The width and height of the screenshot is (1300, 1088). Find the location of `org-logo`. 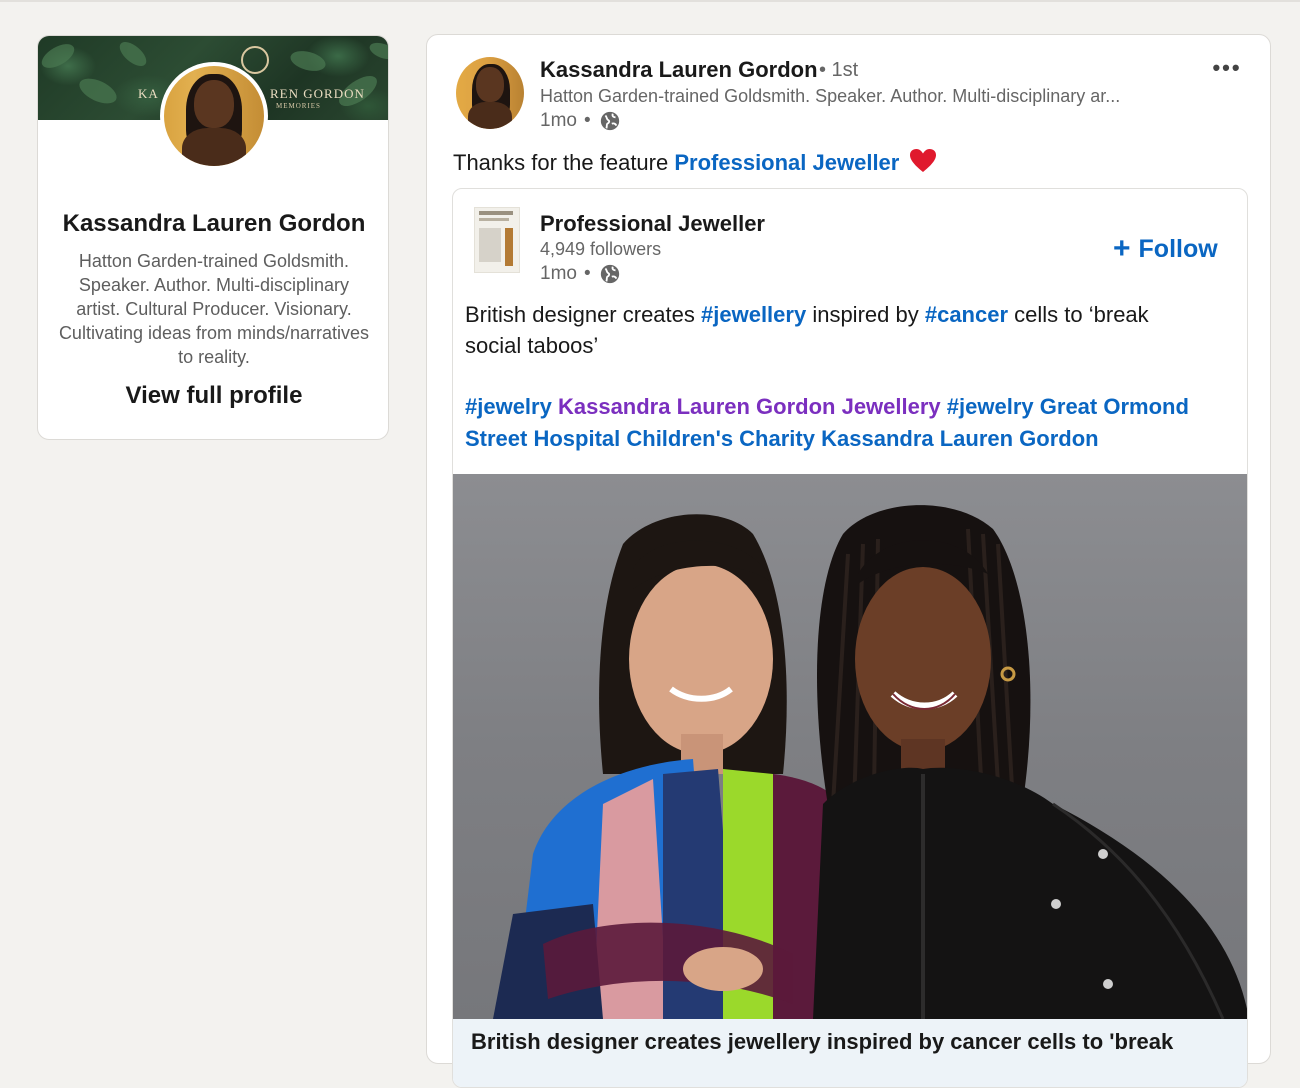

org-logo is located at coordinates (497, 240).